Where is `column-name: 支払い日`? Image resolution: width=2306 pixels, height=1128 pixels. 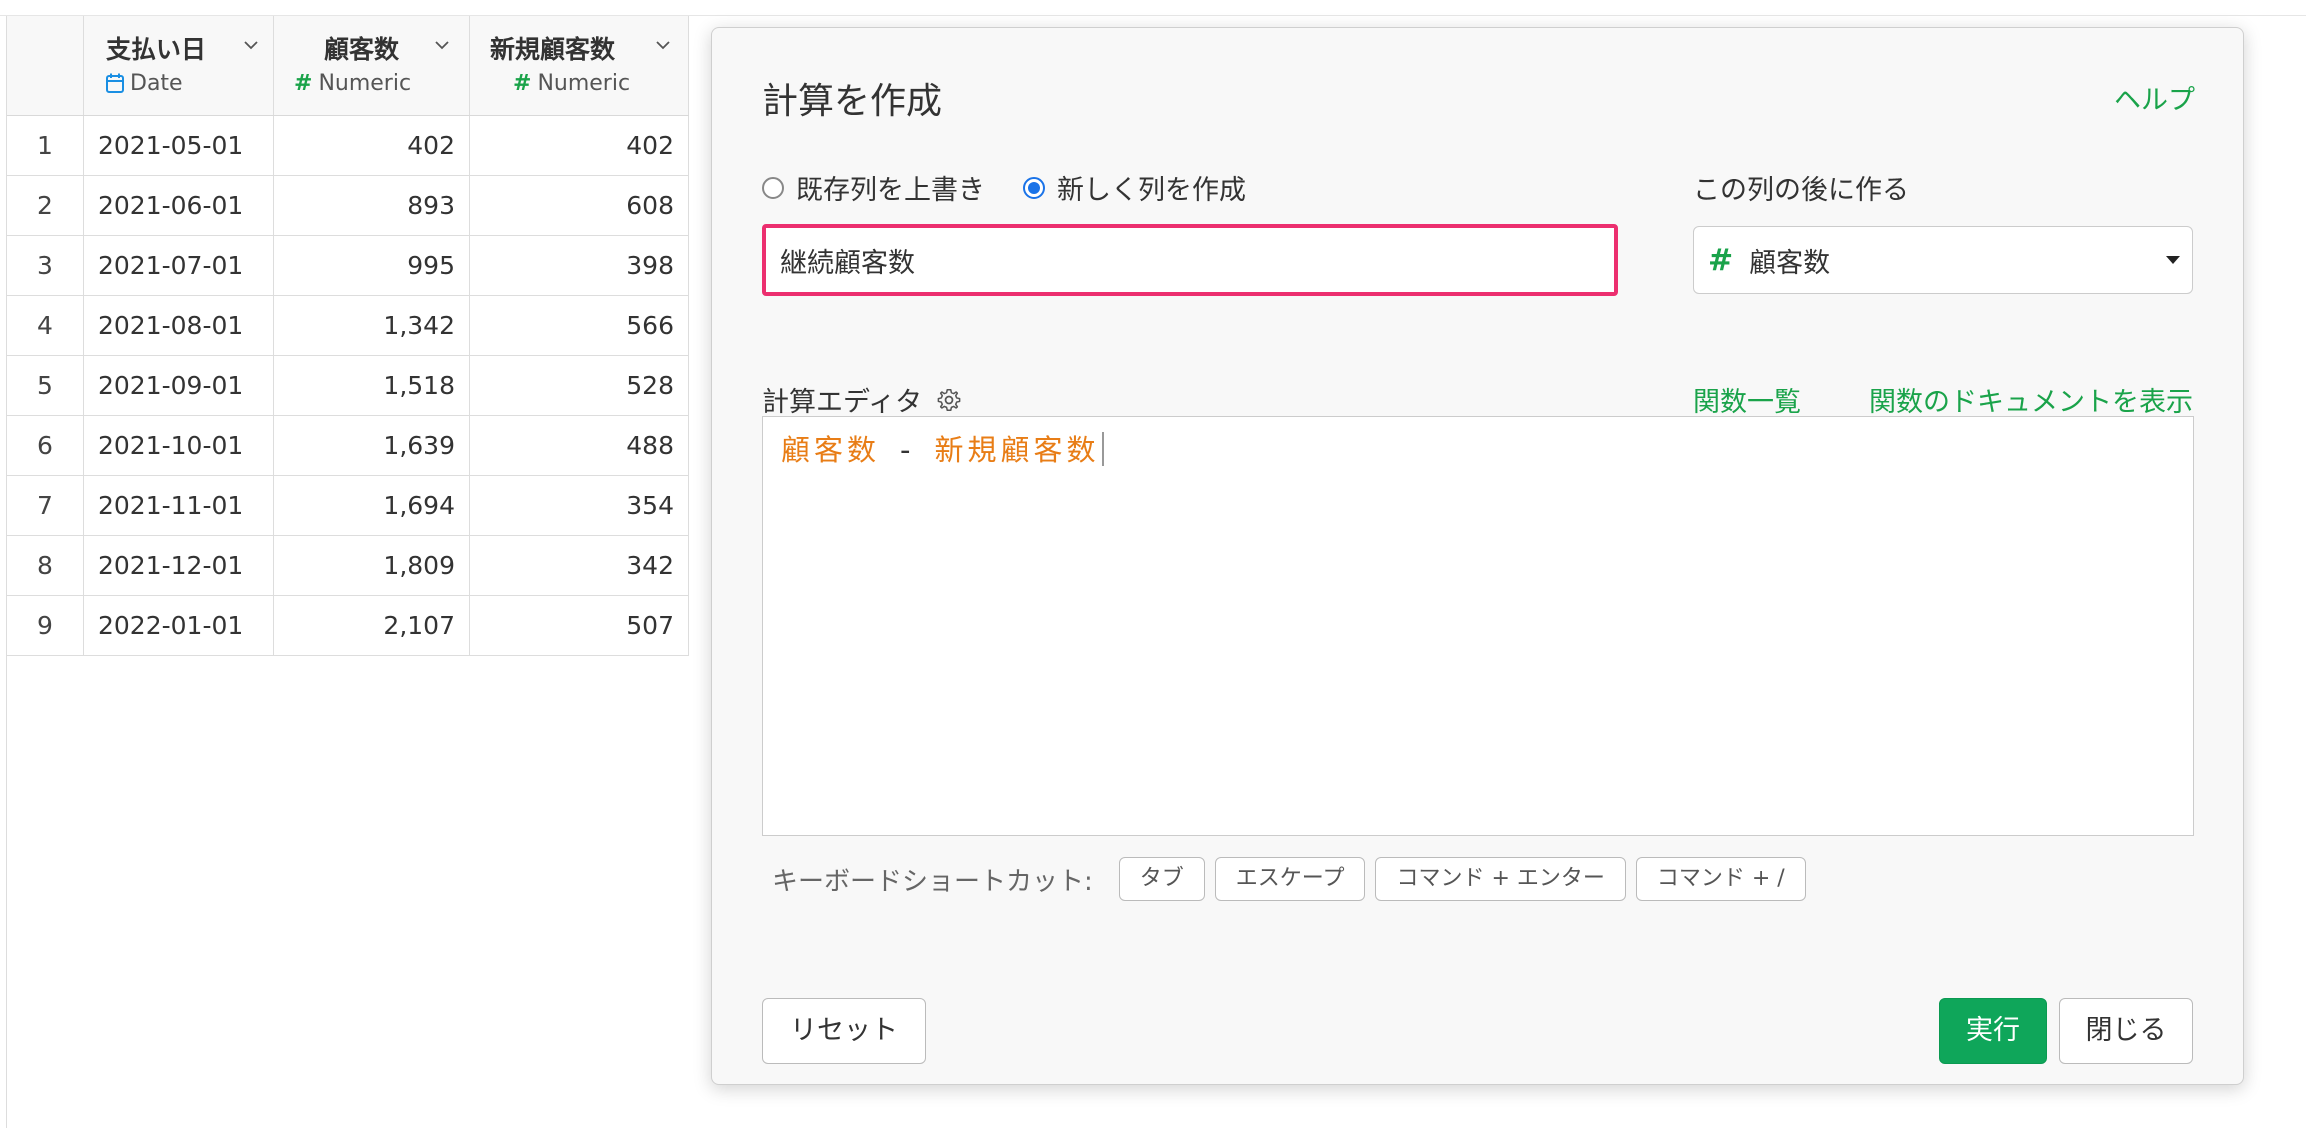 column-name: 支払い日 is located at coordinates (156, 49).